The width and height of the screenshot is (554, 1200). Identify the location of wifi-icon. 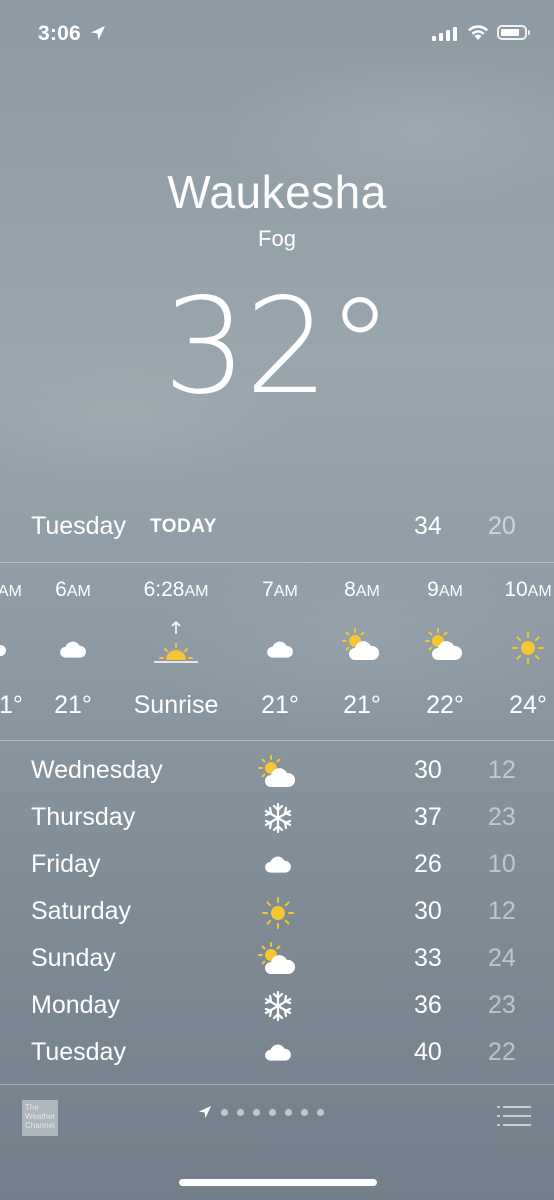
(478, 32).